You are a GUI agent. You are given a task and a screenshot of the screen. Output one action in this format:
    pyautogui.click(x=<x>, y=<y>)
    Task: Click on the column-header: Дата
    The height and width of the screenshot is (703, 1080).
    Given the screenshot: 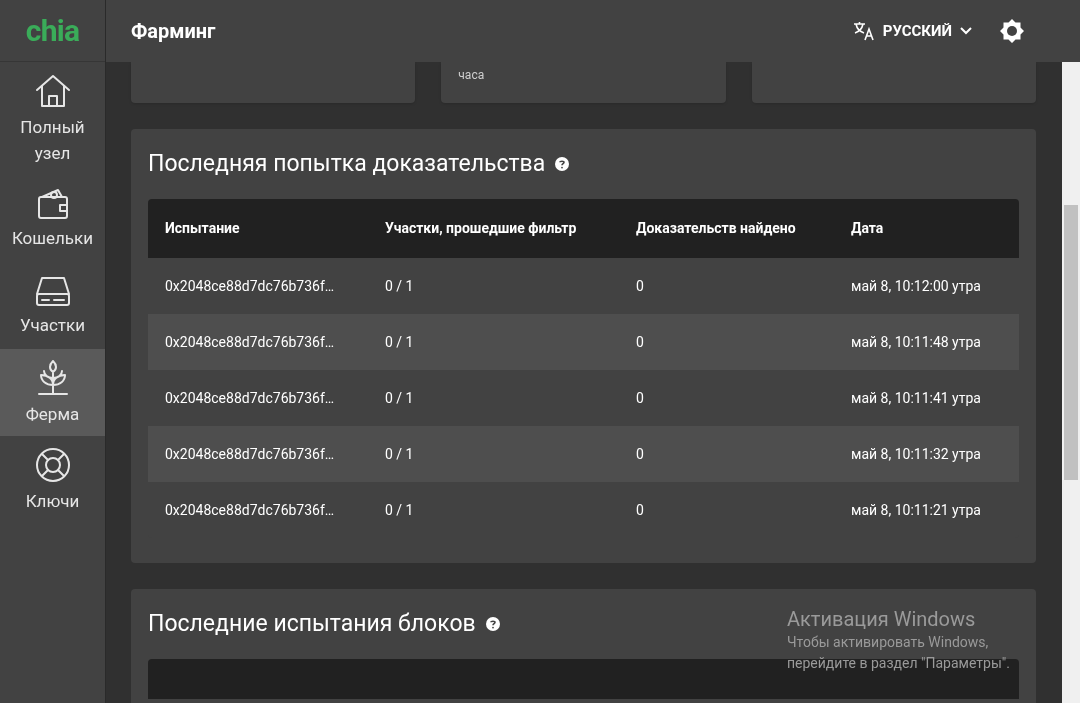 What is the action you would take?
    pyautogui.click(x=868, y=228)
    